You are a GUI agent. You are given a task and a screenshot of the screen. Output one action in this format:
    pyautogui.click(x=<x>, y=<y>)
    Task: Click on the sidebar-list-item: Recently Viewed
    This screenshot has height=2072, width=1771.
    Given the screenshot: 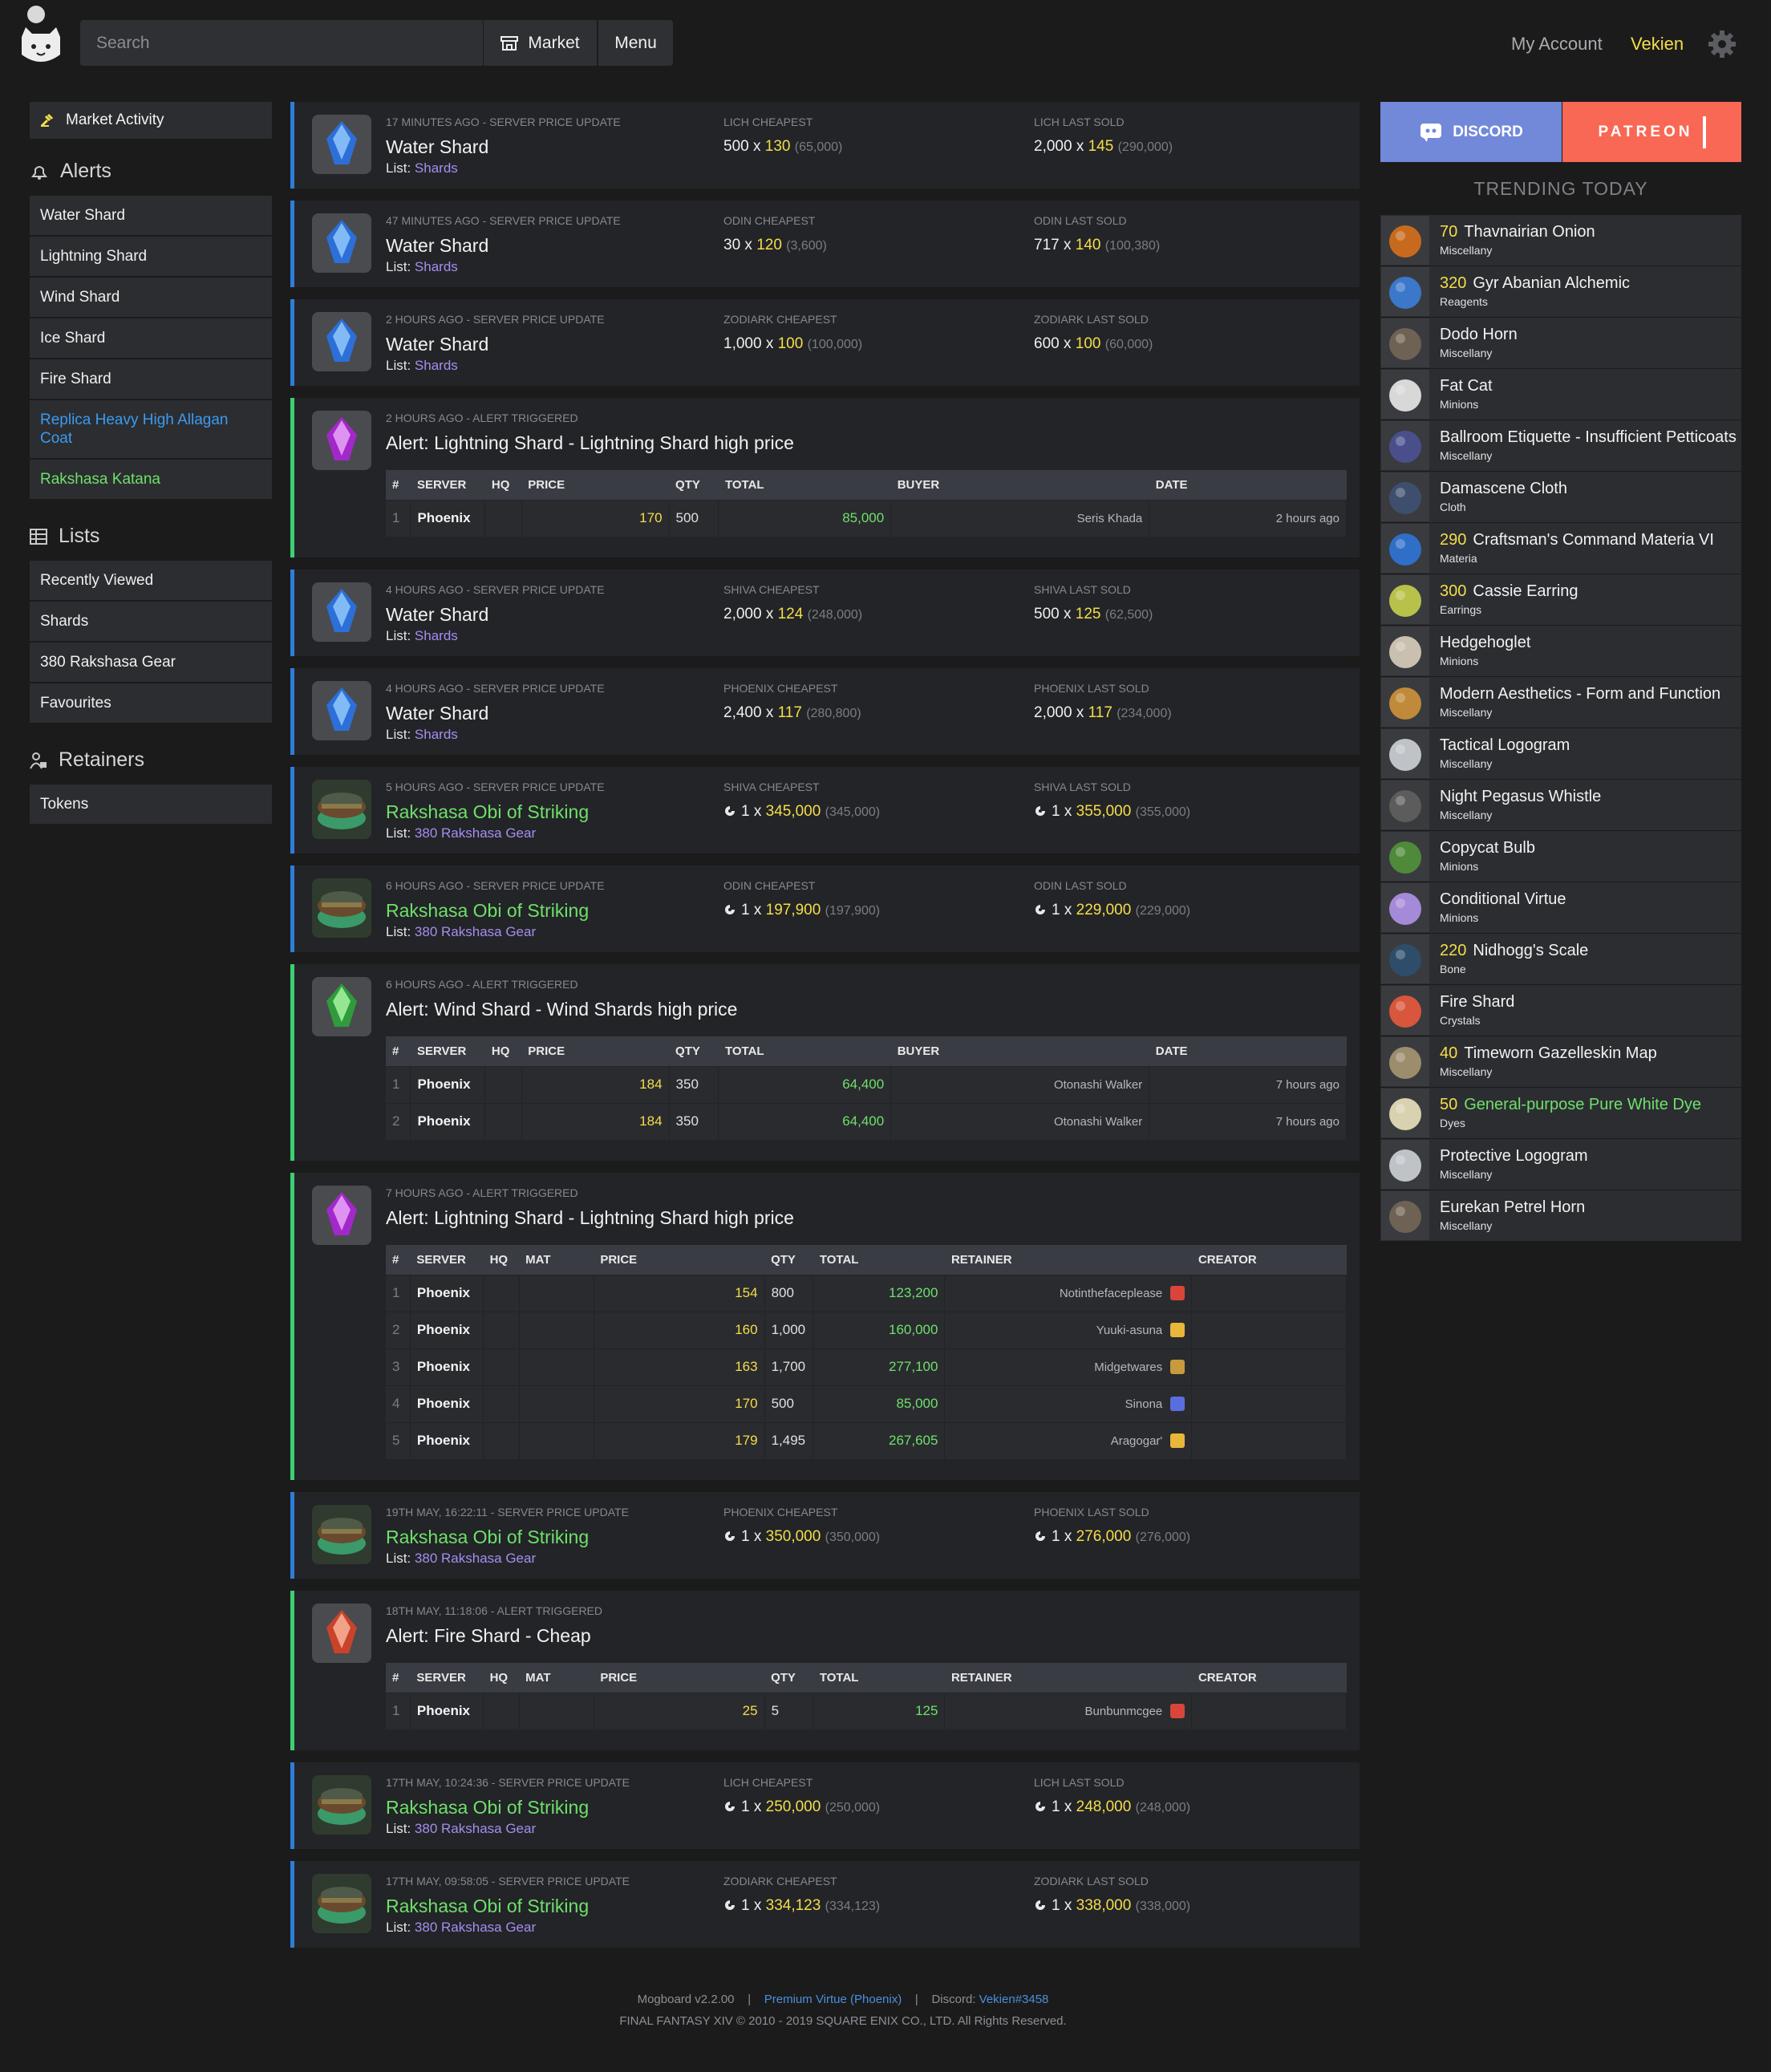 What is the action you would take?
    pyautogui.click(x=151, y=580)
    